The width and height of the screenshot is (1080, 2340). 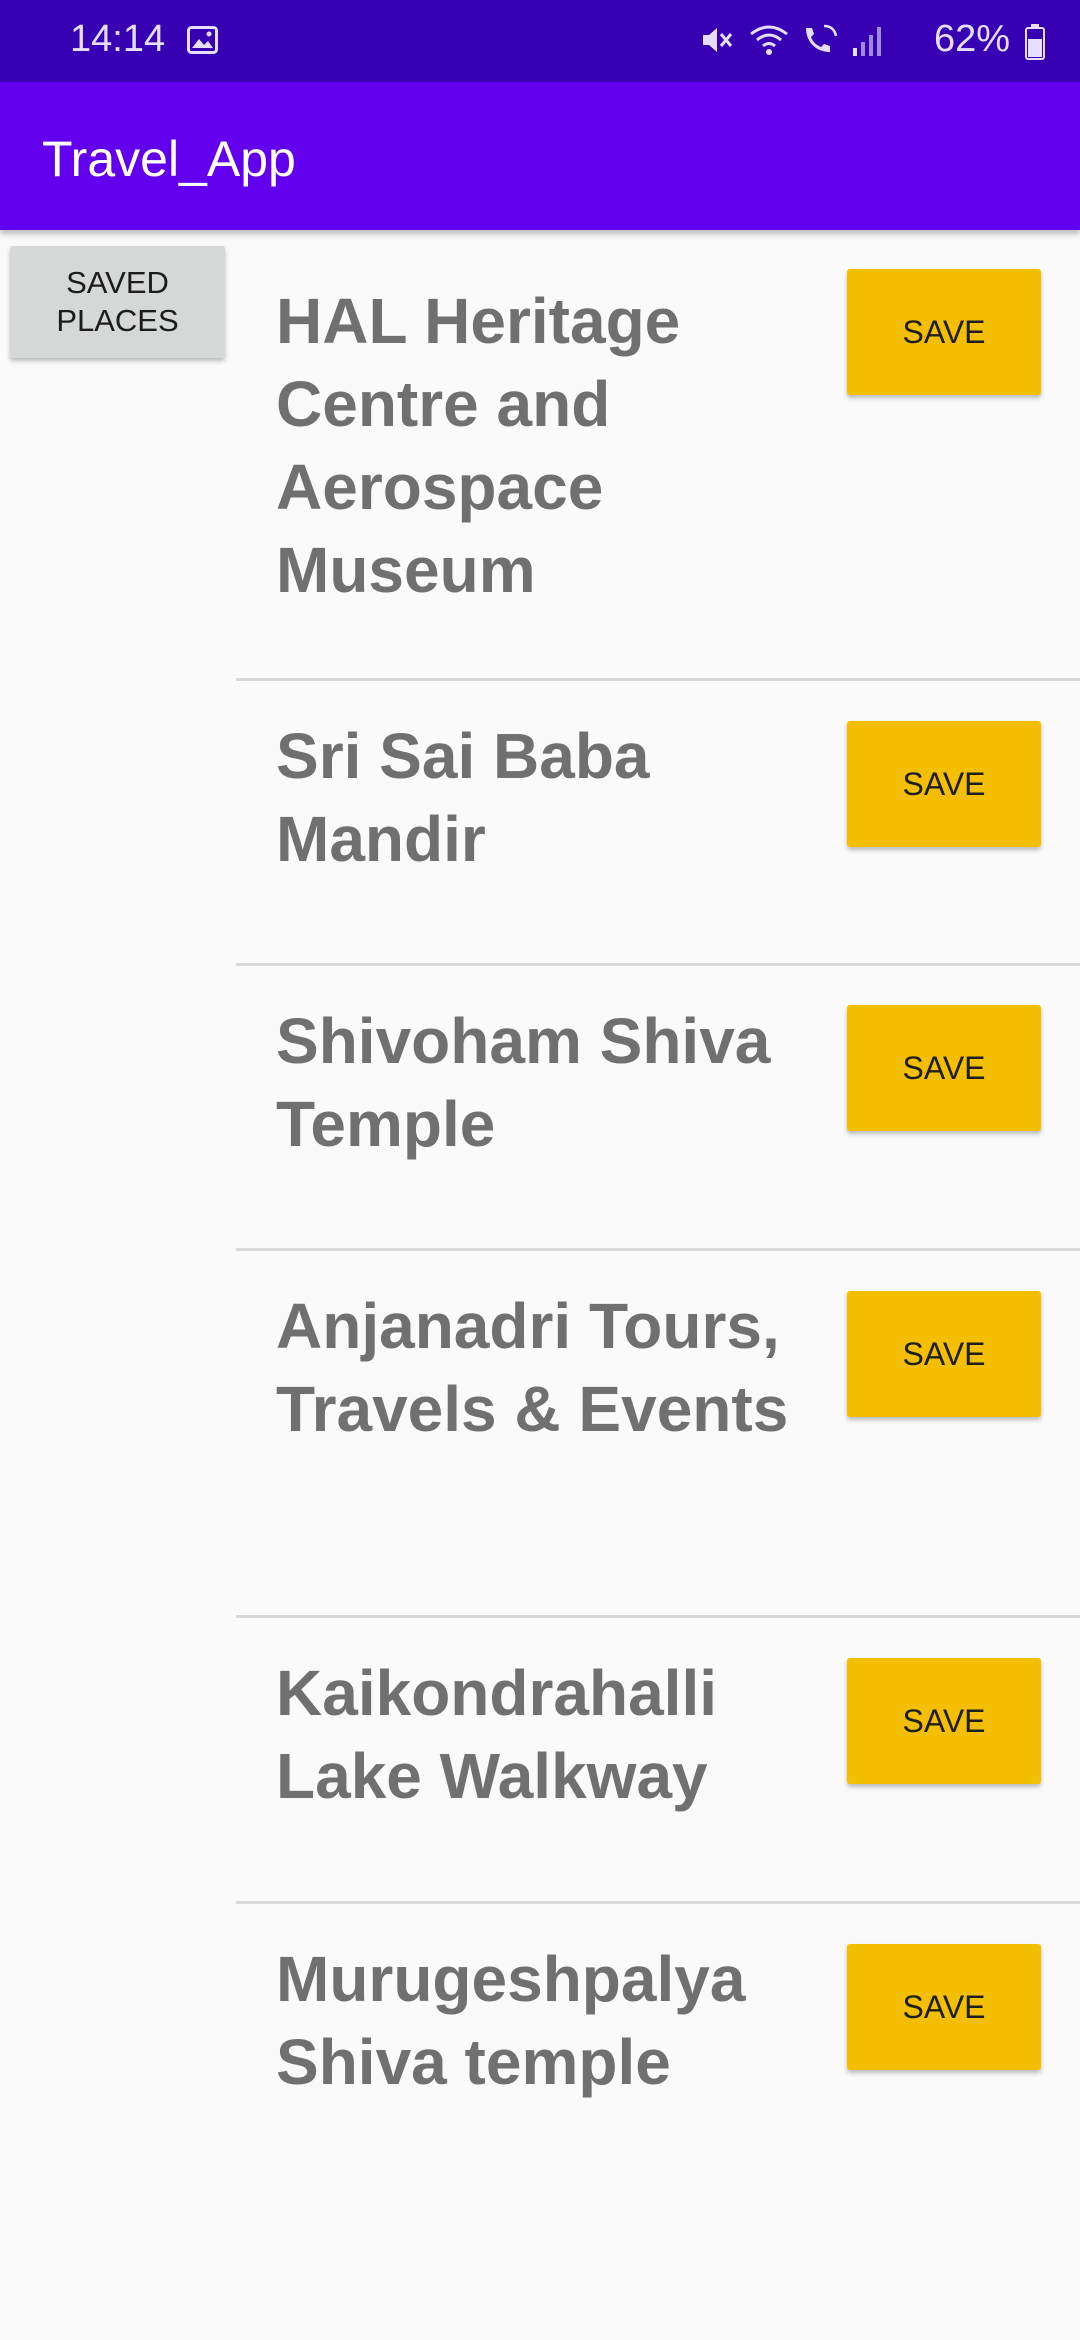 What do you see at coordinates (718, 40) in the screenshot?
I see `mute-icon` at bounding box center [718, 40].